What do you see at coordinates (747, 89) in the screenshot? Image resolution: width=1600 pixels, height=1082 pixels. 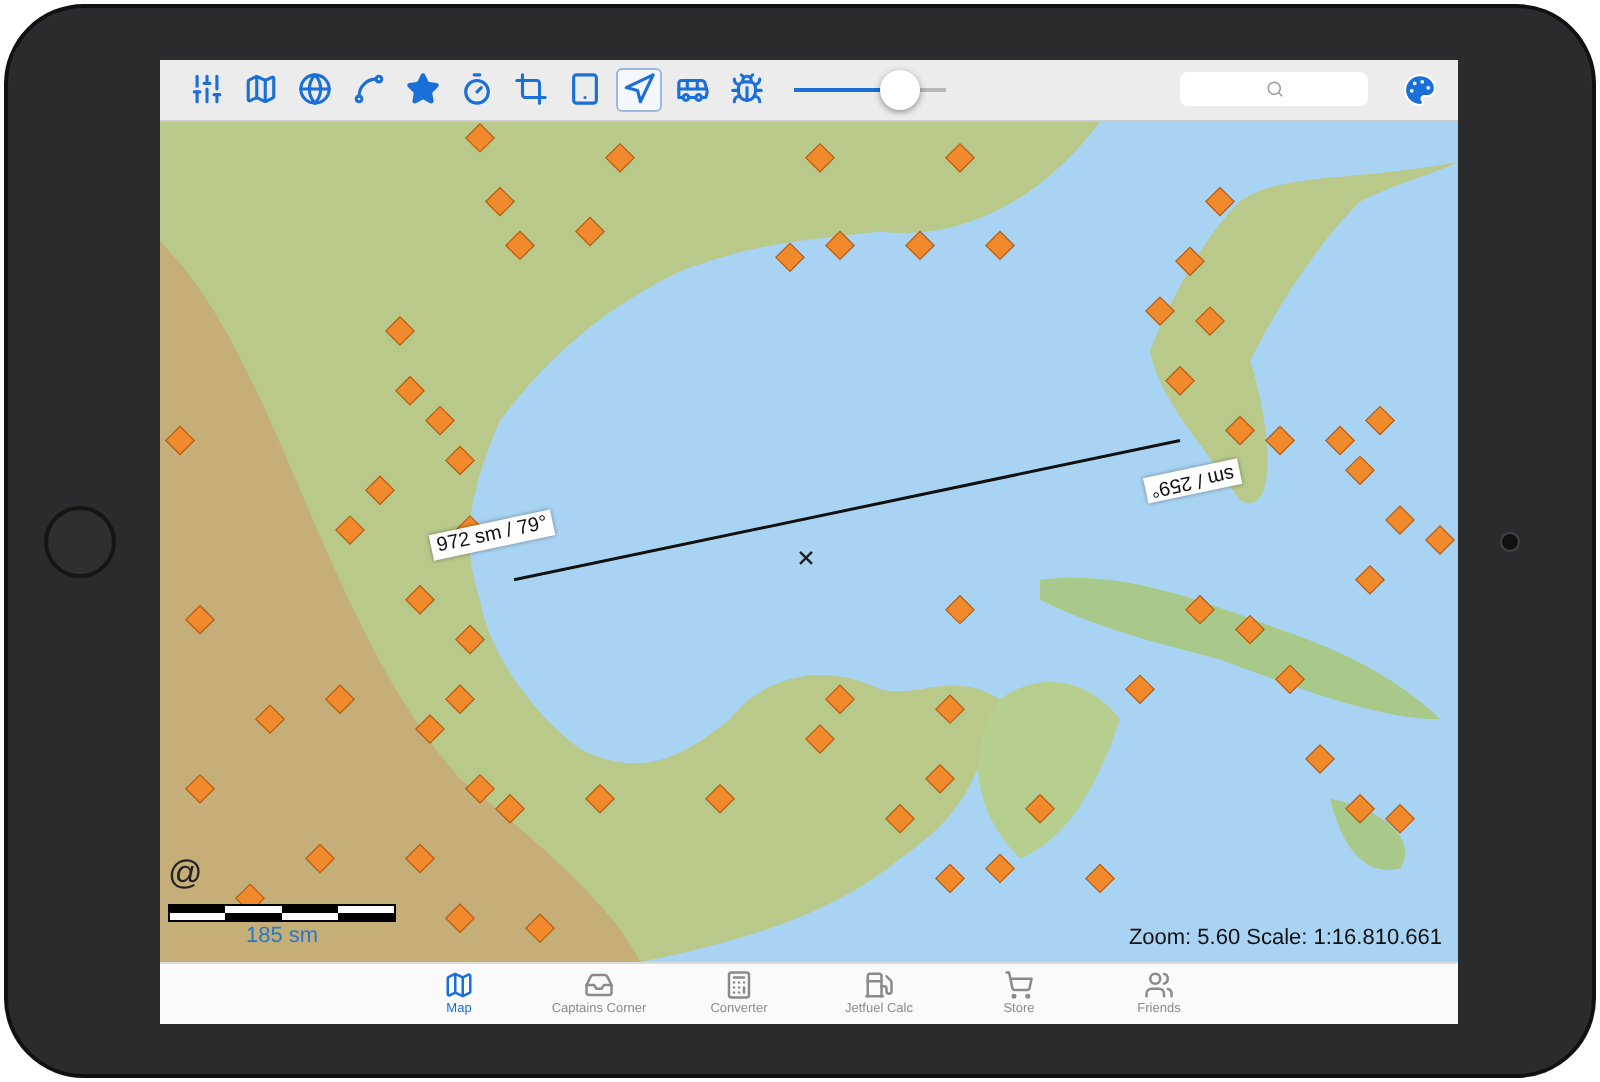 I see `bug-icon` at bounding box center [747, 89].